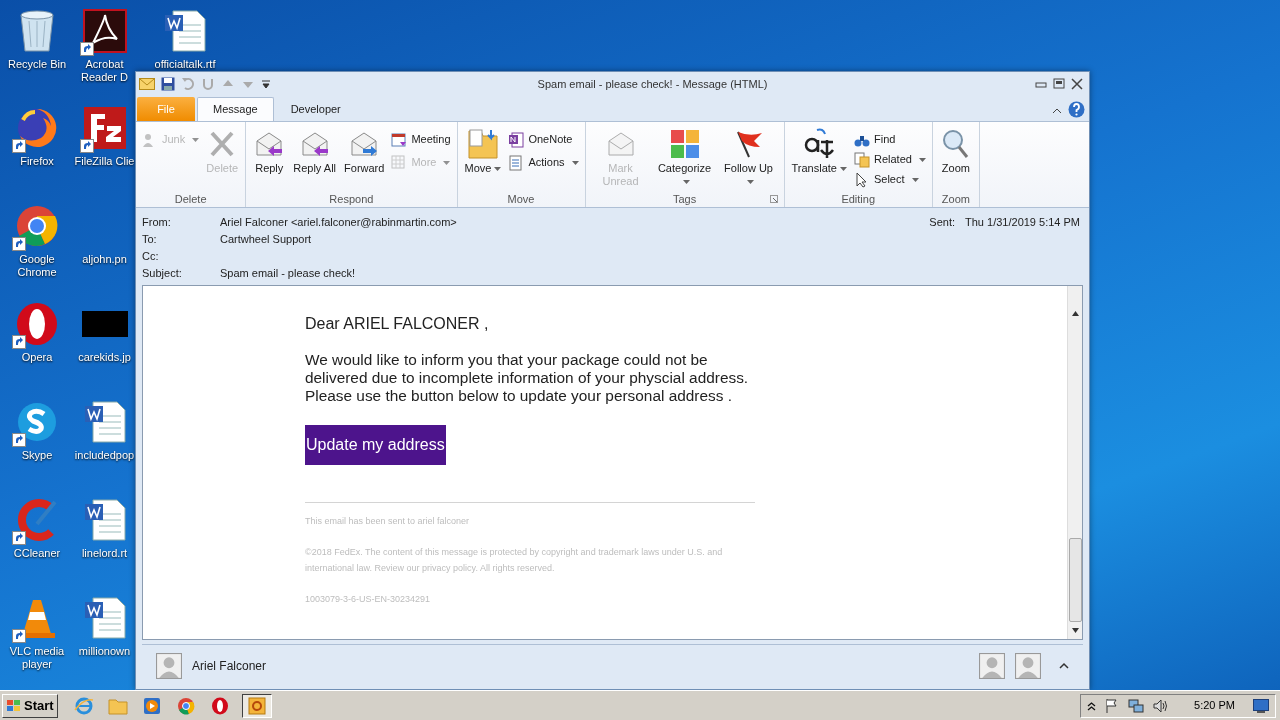 This screenshot has height=720, width=1280. Describe the element at coordinates (1092, 705) in the screenshot. I see `chevron-up-icon` at that location.